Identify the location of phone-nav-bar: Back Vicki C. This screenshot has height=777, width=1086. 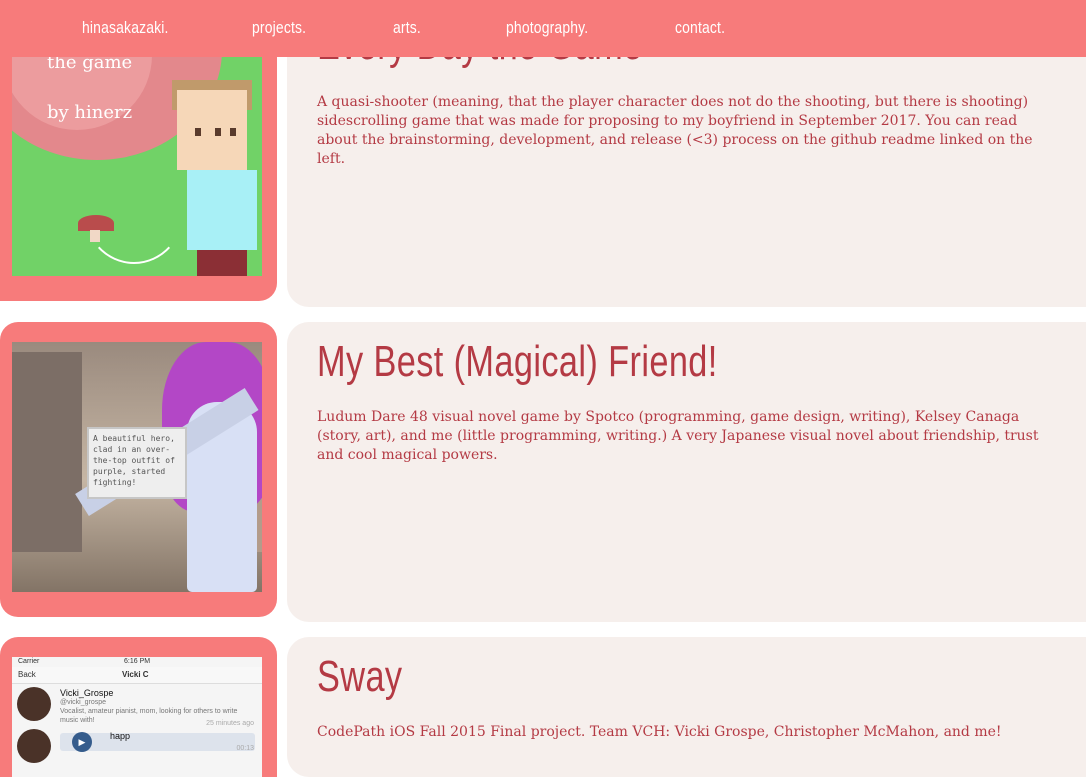
(137, 675).